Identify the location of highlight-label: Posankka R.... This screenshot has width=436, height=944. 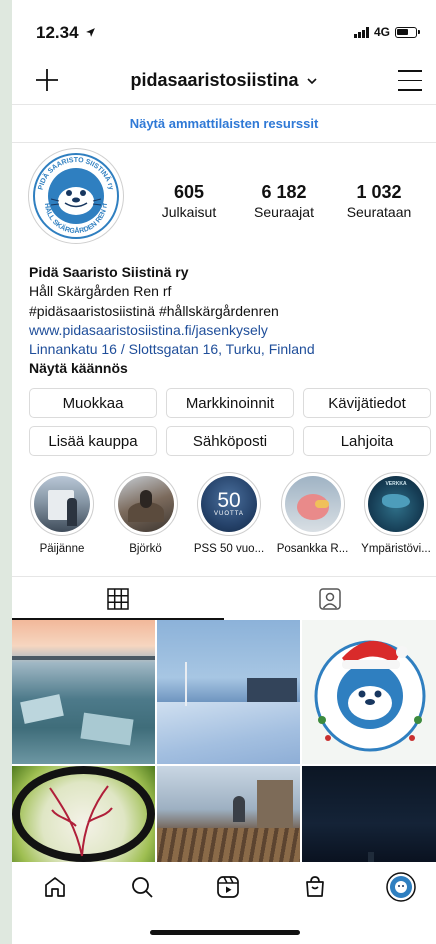
(312, 549).